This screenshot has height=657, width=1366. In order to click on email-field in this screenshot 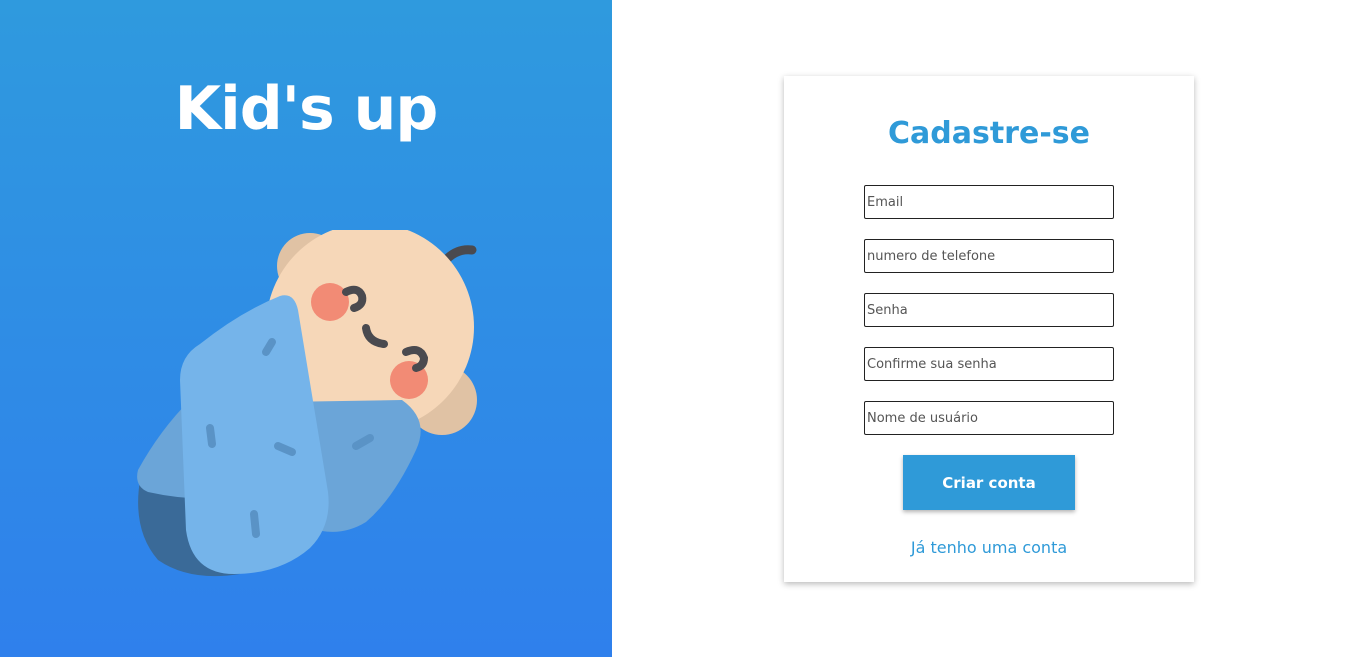, I will do `click(989, 202)`.